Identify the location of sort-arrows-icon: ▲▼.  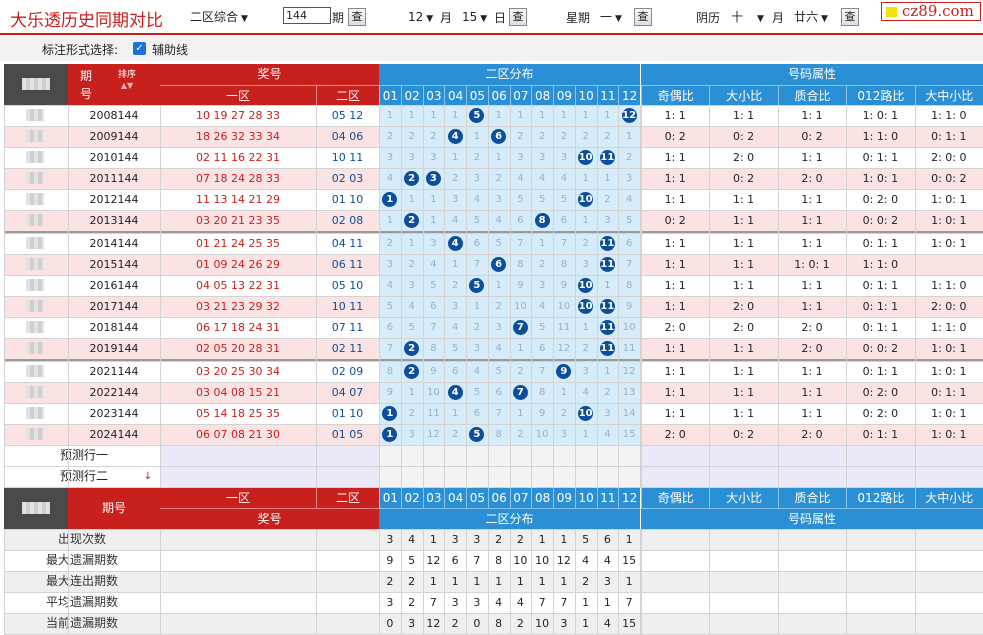
(127, 86).